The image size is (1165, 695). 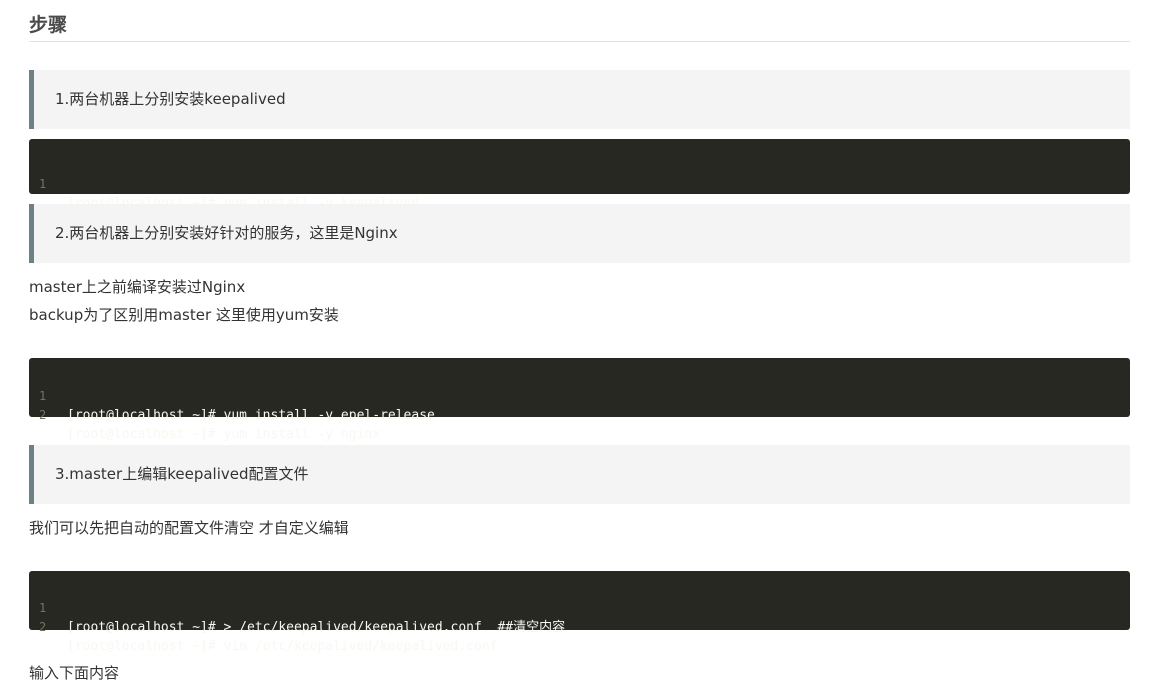 I want to click on step-3-title: 3.master上编辑keepalived配置文件, so click(x=579, y=474).